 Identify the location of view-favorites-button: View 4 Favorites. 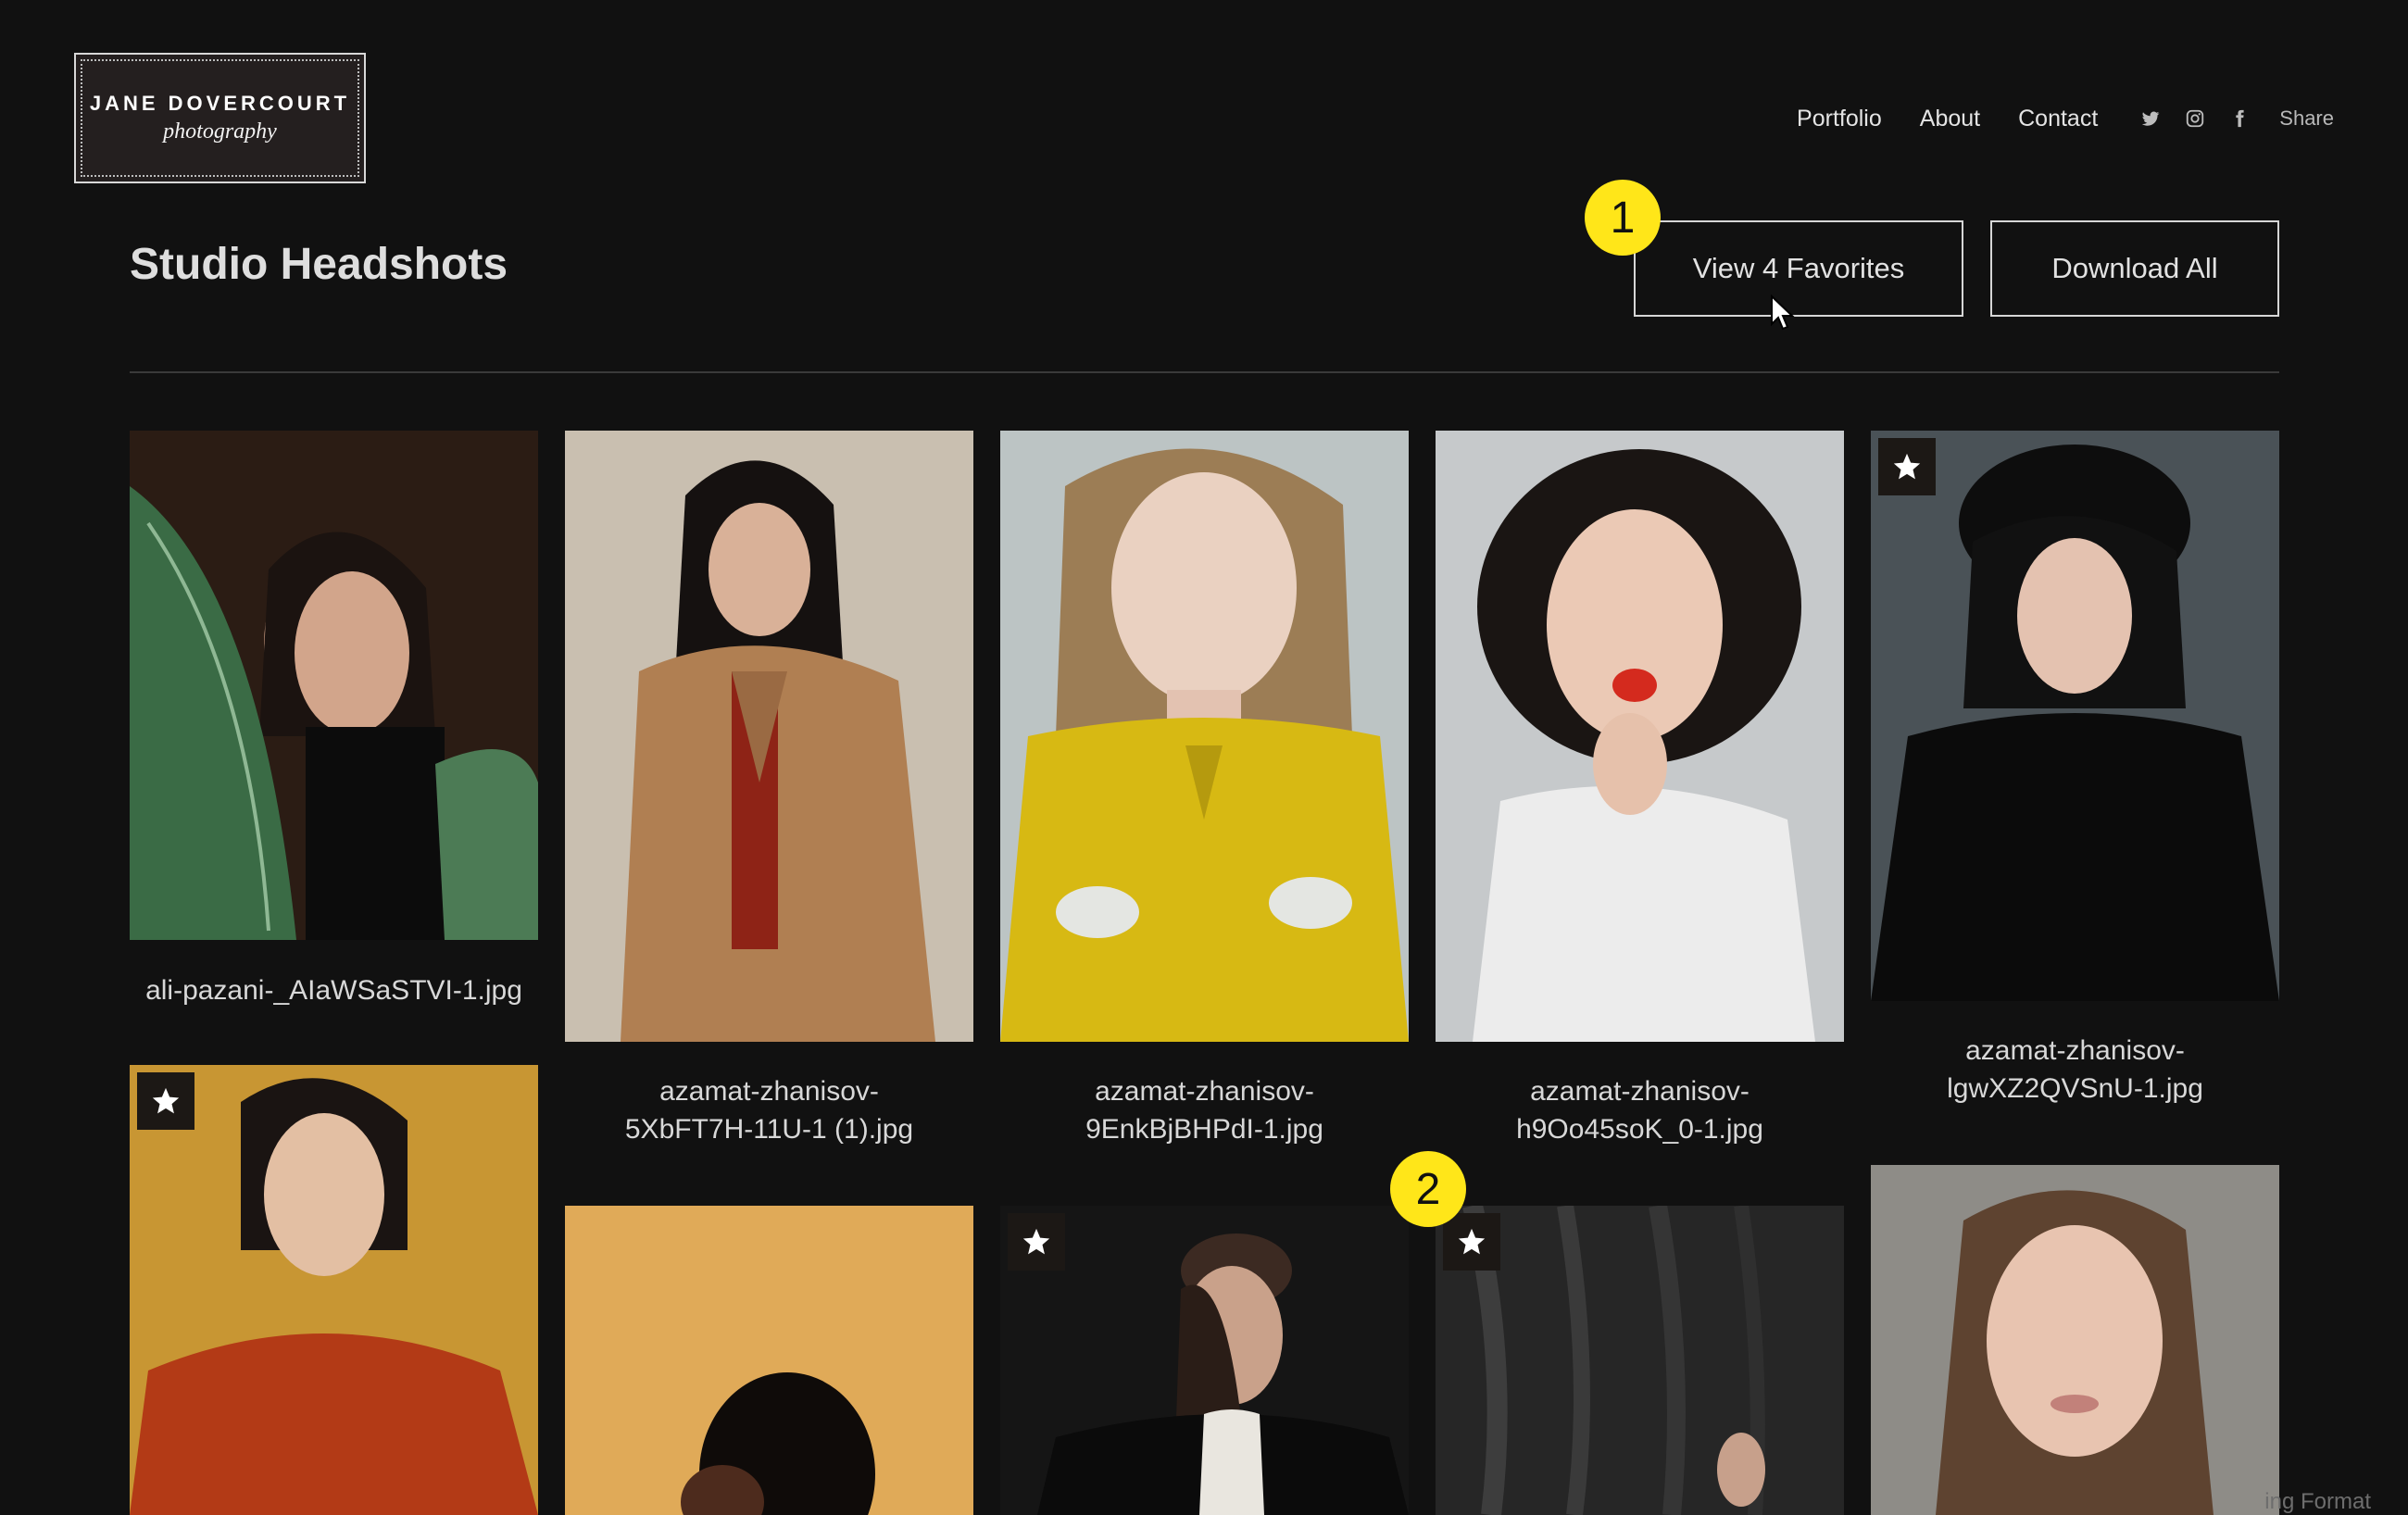
(1798, 268).